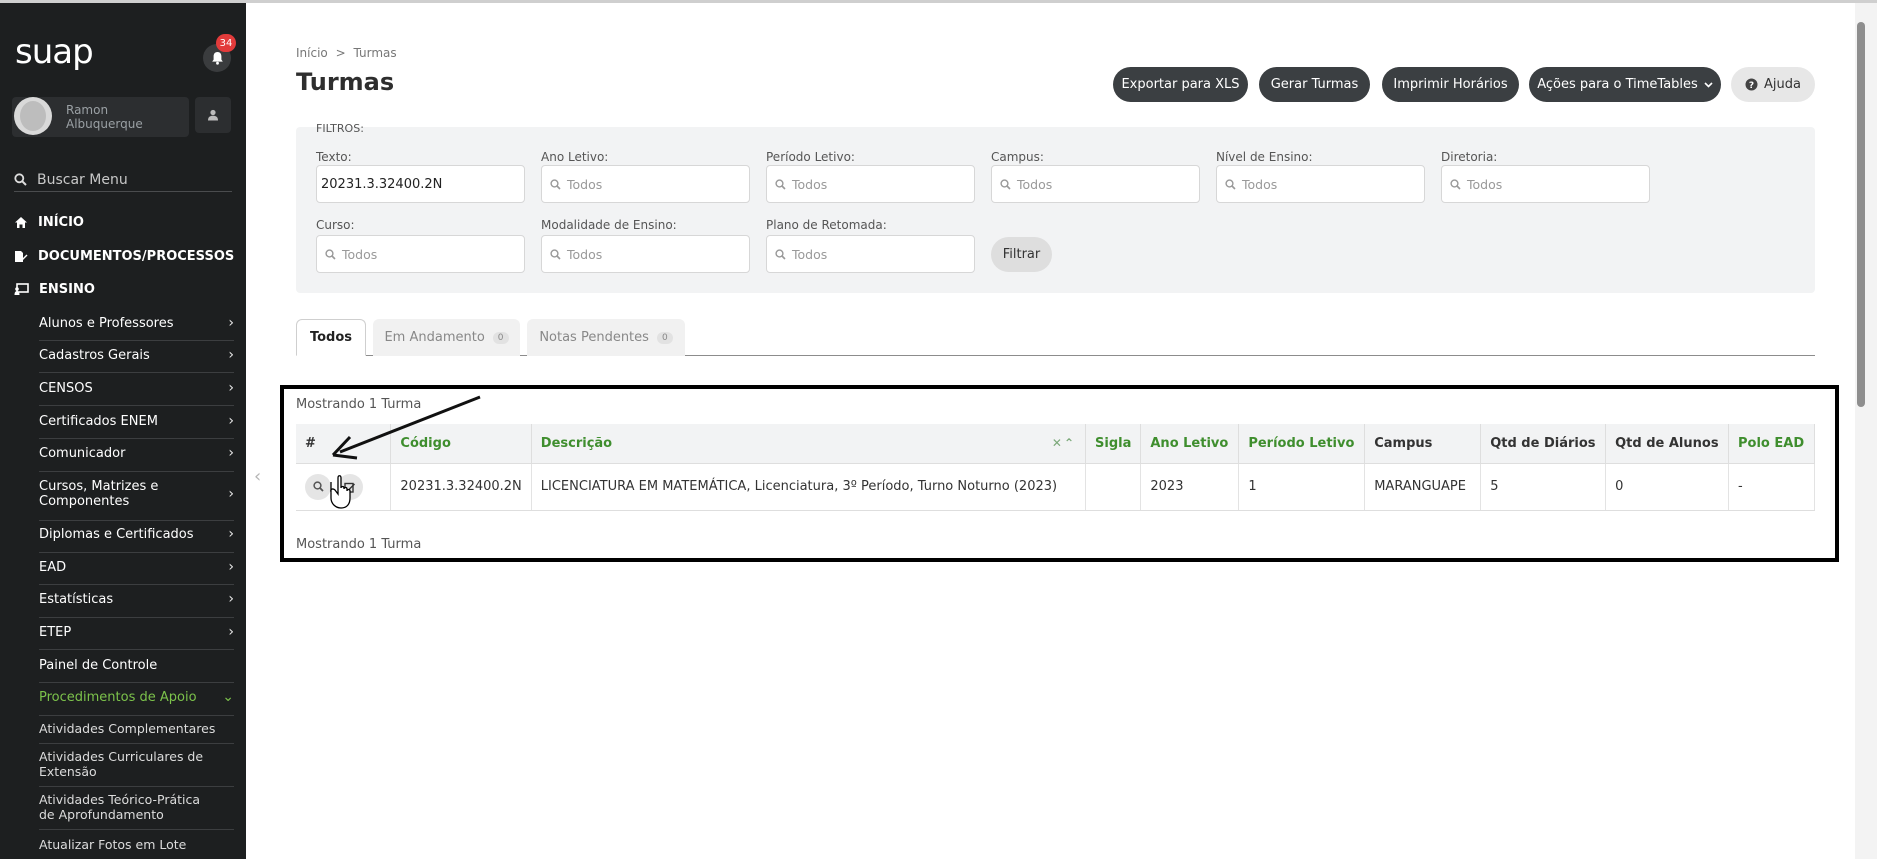 This screenshot has height=859, width=1877. I want to click on results-count-top: Mostrando 1 Turma, so click(359, 404).